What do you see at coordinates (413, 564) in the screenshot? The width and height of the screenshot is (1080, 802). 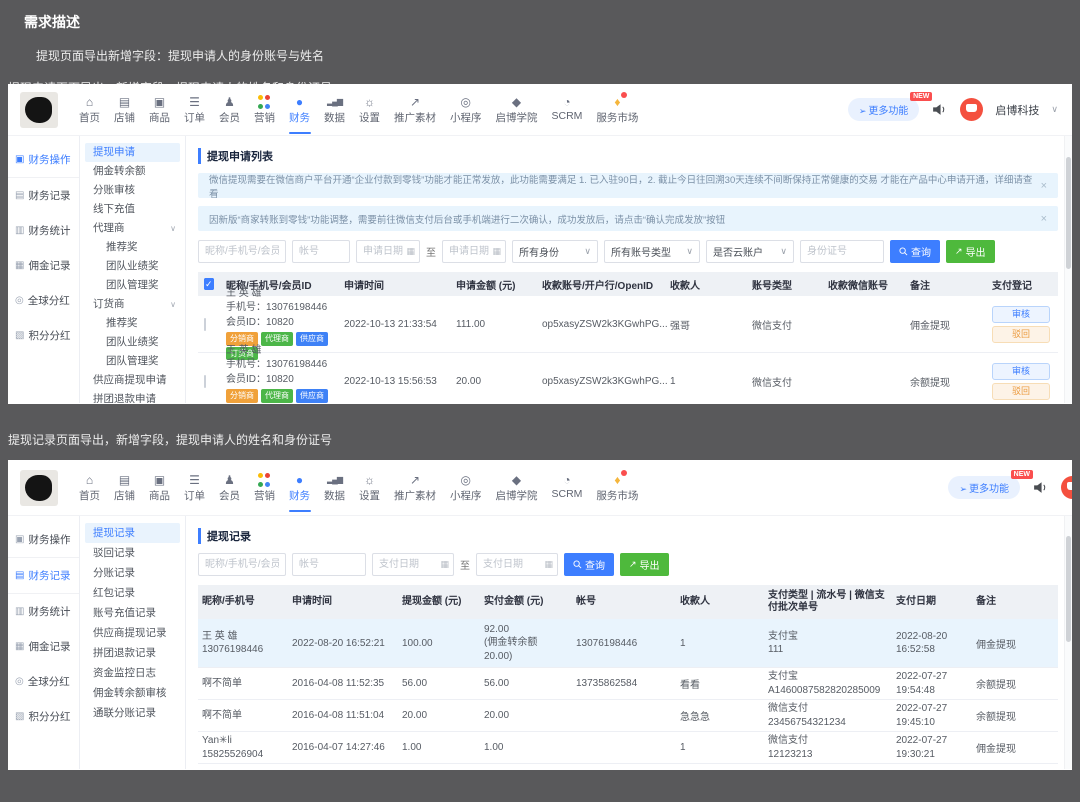 I see `pay-date-start: ▦` at bounding box center [413, 564].